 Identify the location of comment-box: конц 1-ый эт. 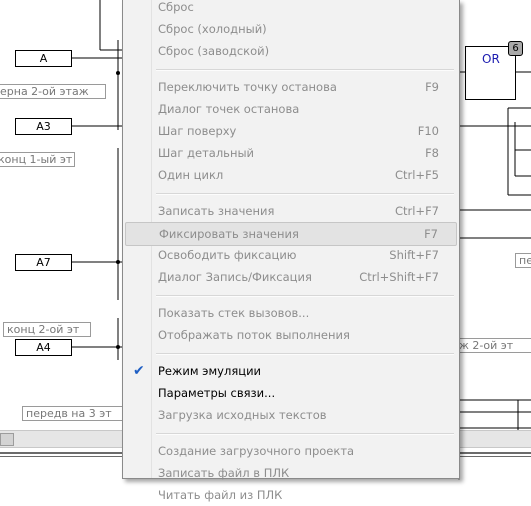
(37, 159).